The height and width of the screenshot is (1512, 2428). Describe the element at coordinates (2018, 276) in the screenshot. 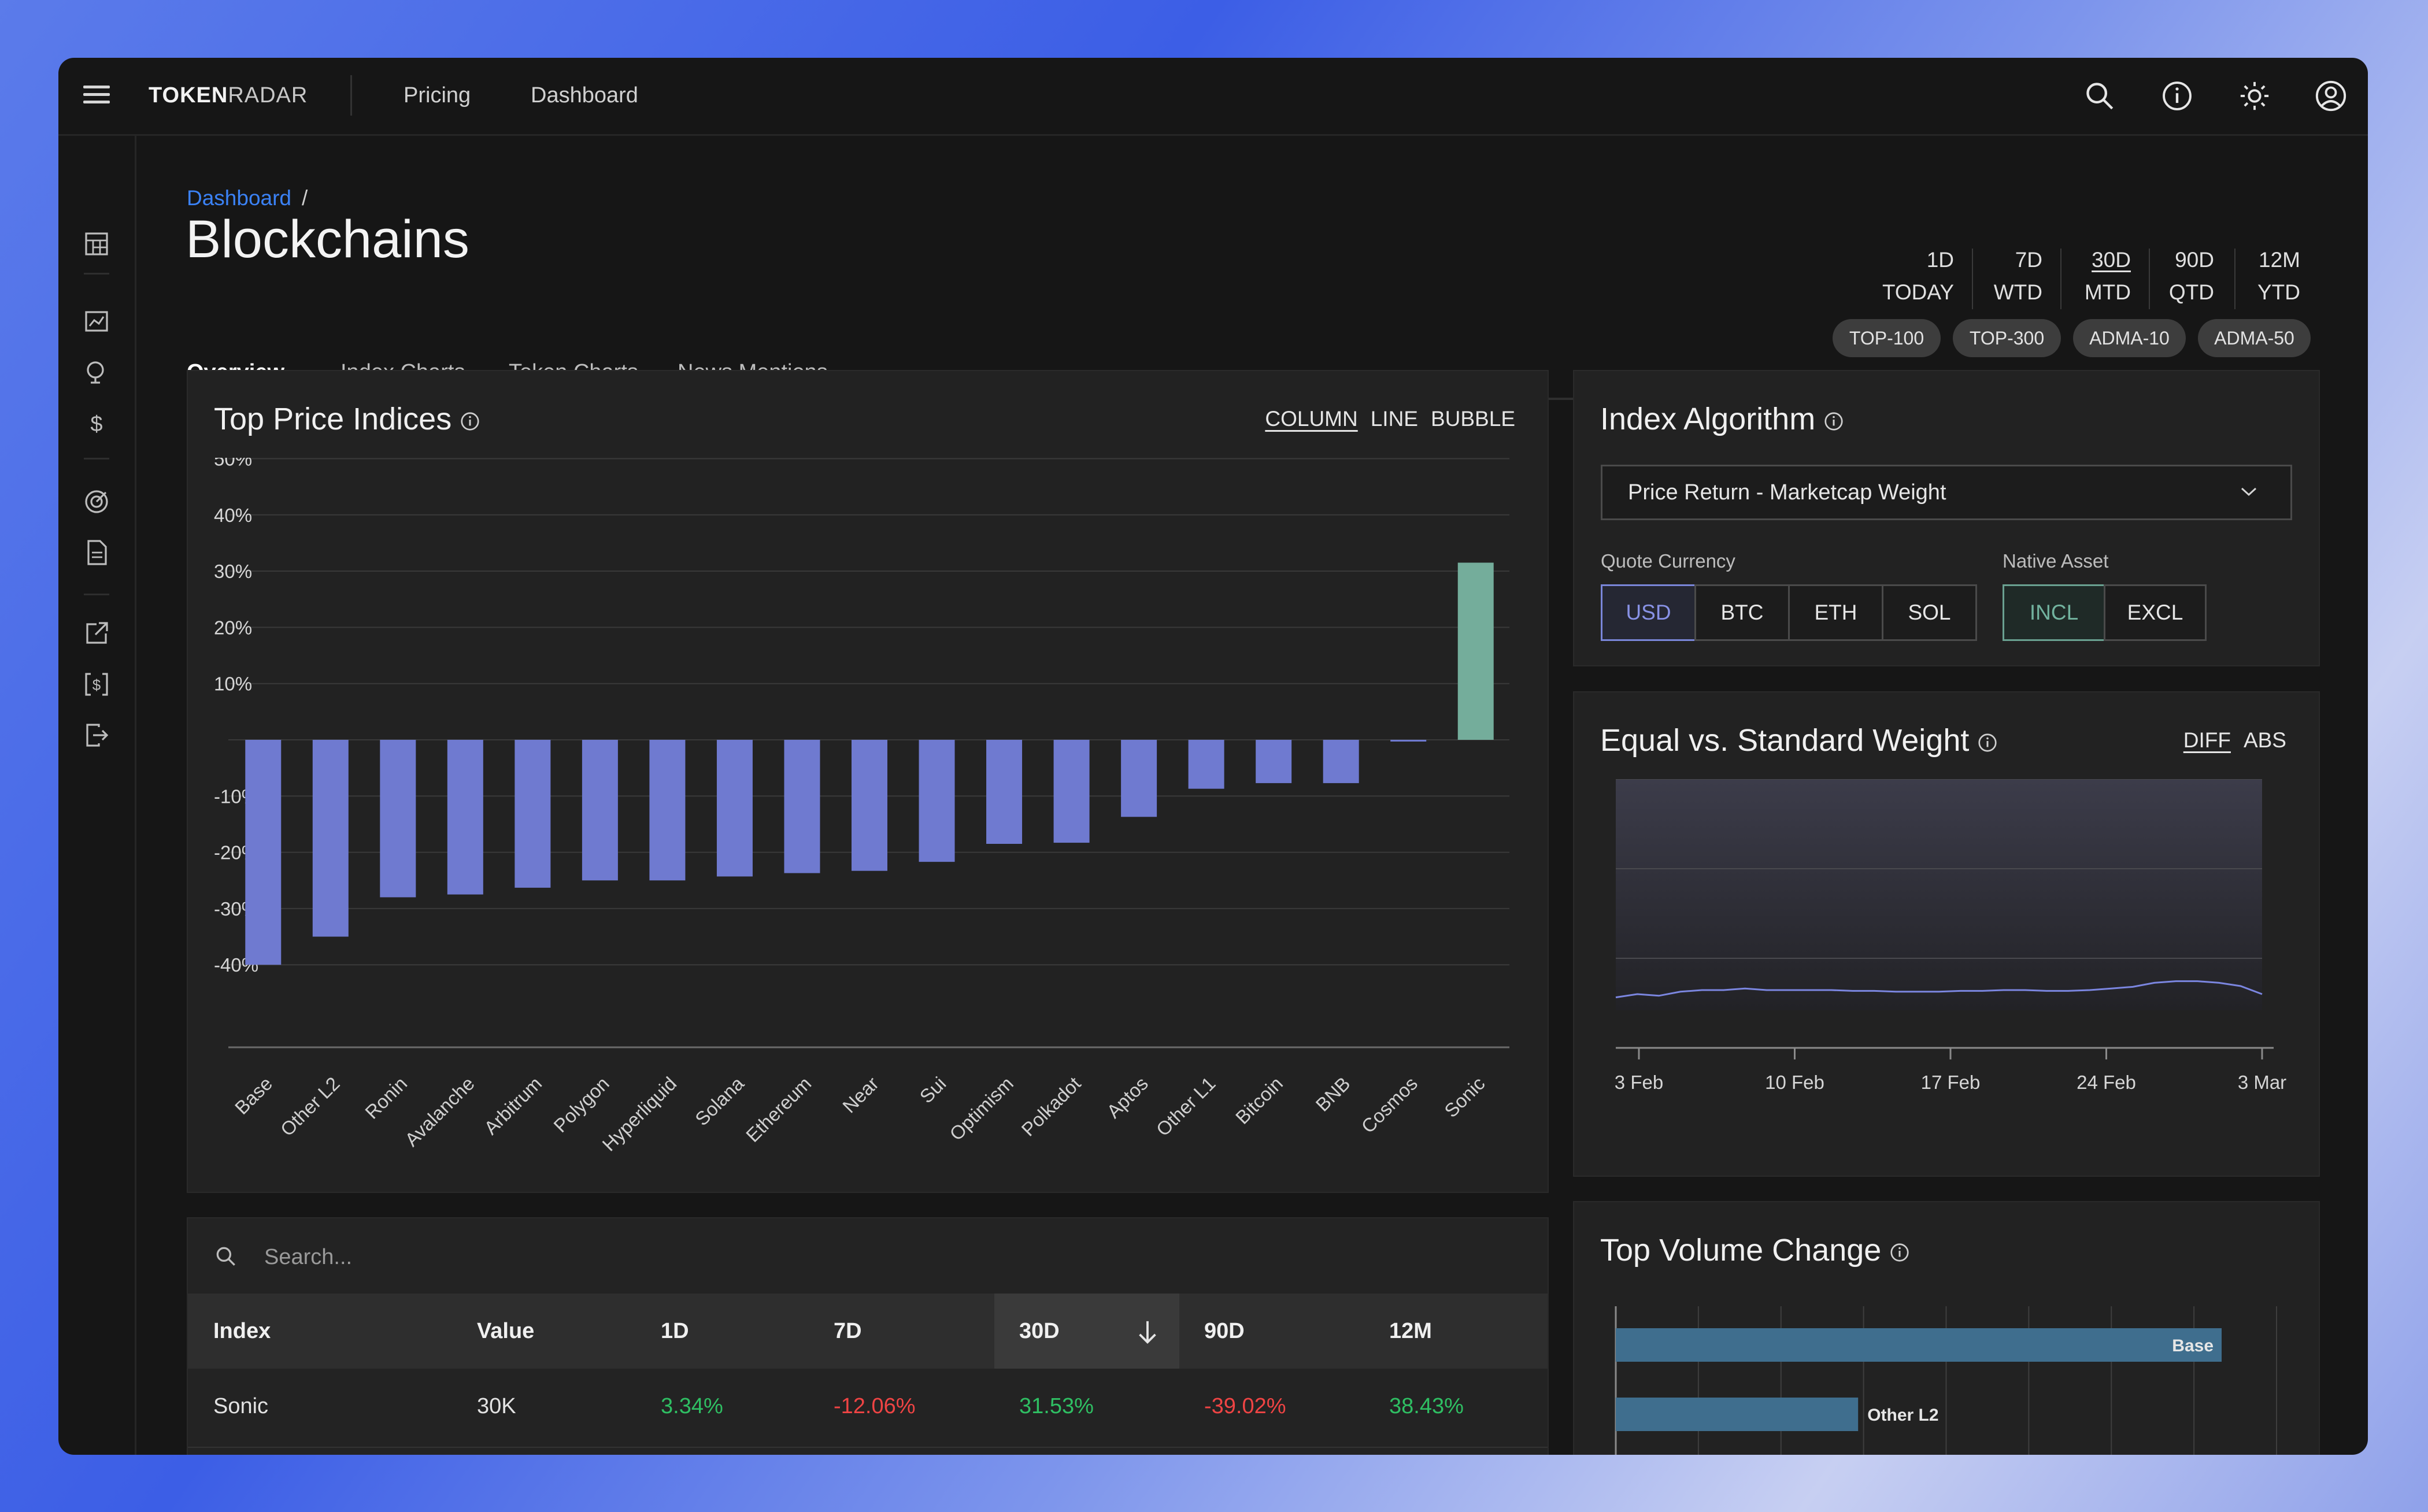

I see `period-7d: 7D WTD` at that location.